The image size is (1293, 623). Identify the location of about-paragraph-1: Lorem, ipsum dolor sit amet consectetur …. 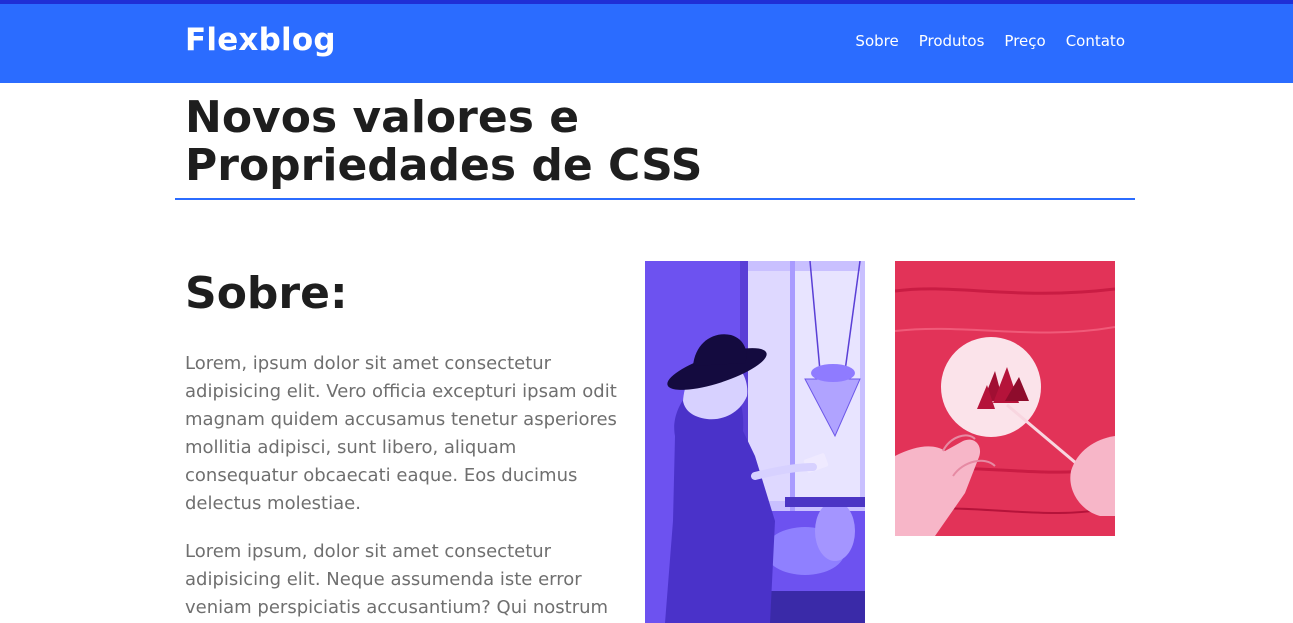
(401, 433).